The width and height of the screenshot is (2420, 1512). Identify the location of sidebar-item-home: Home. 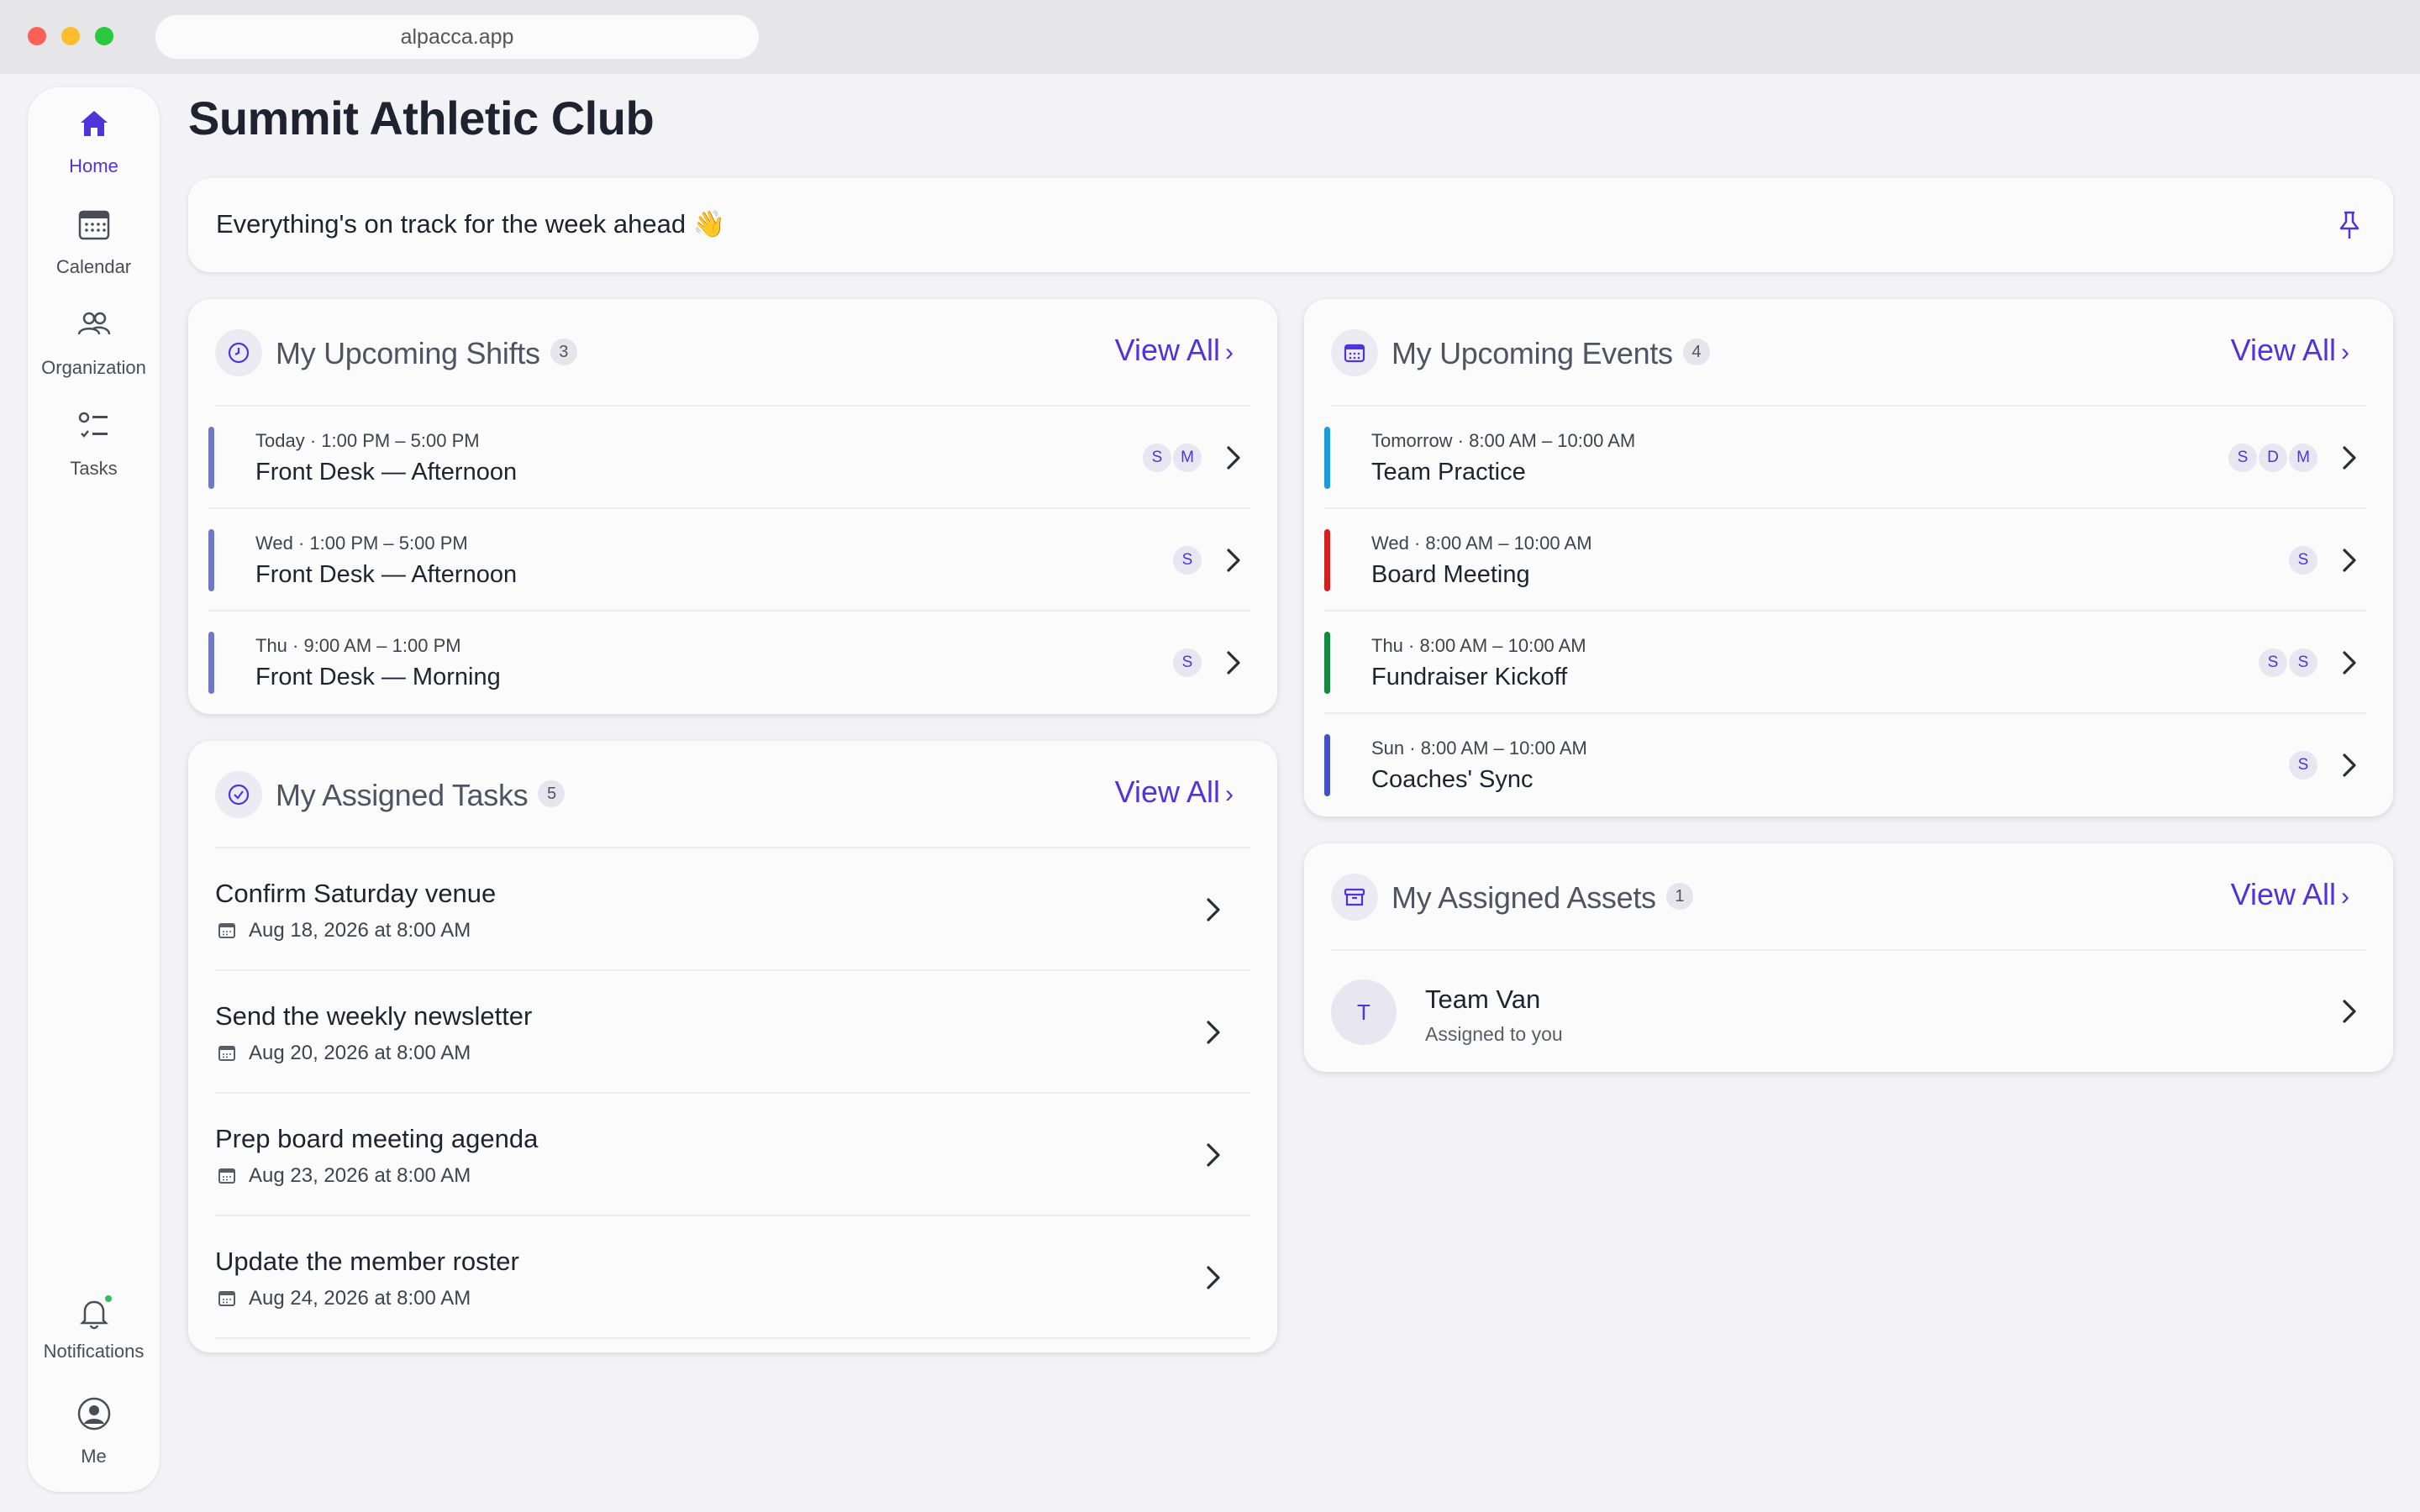
(94, 140).